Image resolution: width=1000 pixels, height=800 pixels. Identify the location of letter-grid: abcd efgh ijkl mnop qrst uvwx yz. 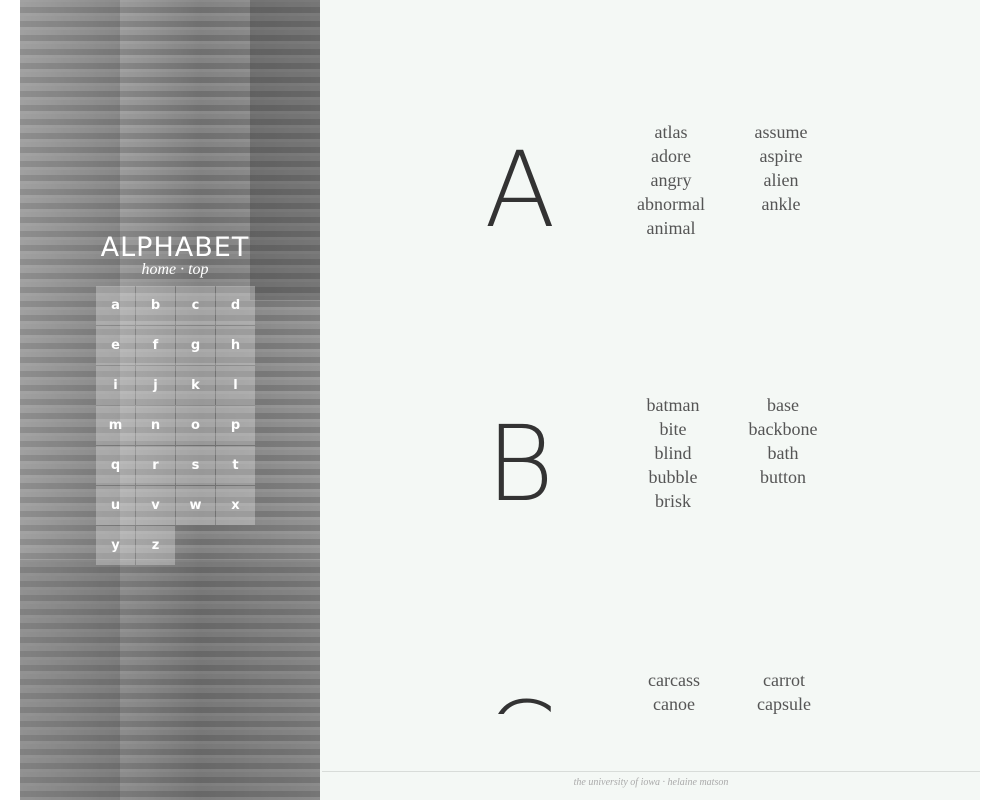
(176, 425).